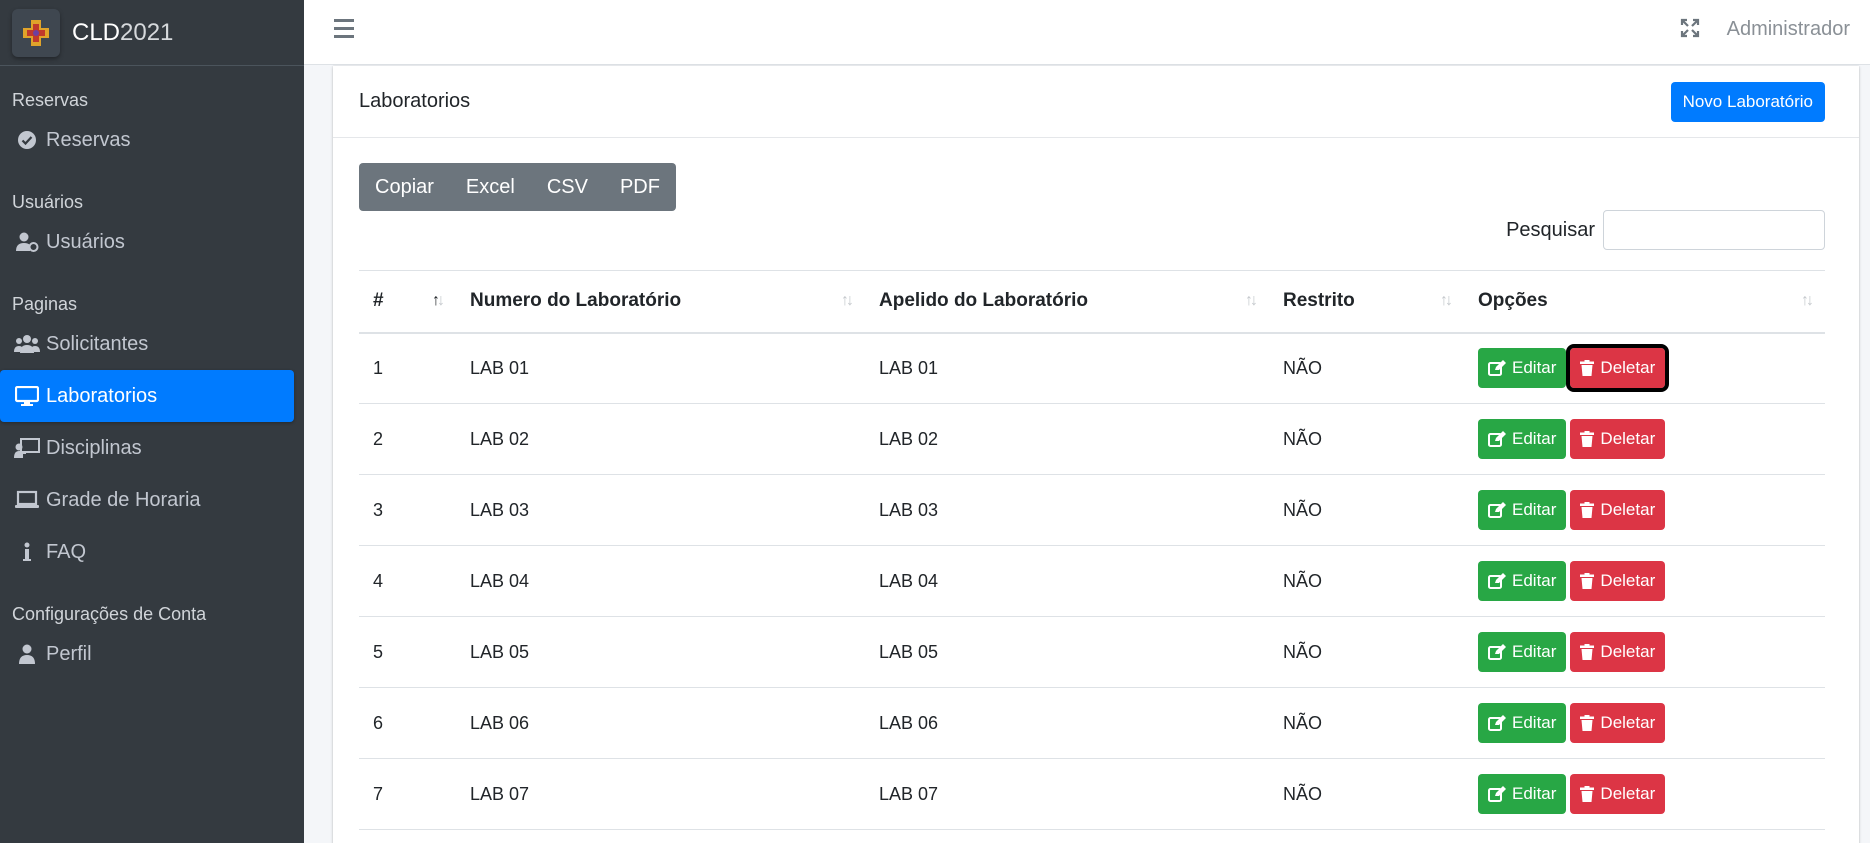 The width and height of the screenshot is (1870, 843). Describe the element at coordinates (407, 368) in the screenshot. I see `cell-id: 1` at that location.